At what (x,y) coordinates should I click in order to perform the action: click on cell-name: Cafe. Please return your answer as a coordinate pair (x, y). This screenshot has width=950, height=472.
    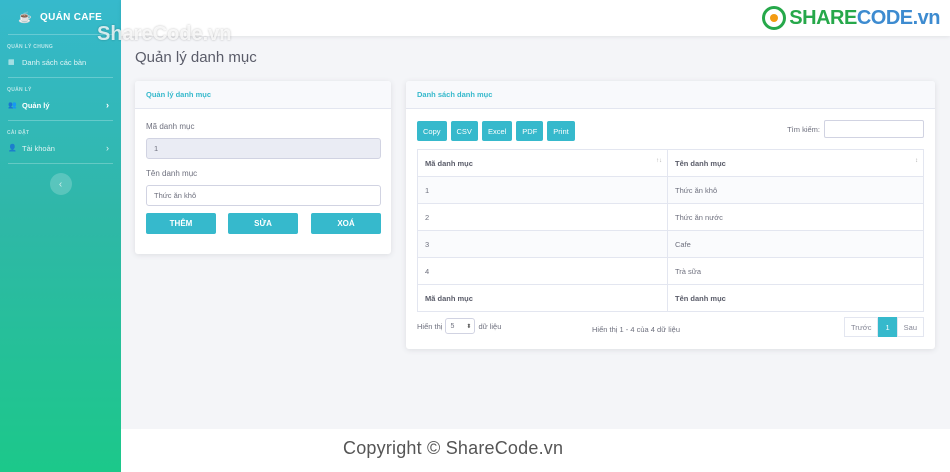
    Looking at the image, I should click on (795, 244).